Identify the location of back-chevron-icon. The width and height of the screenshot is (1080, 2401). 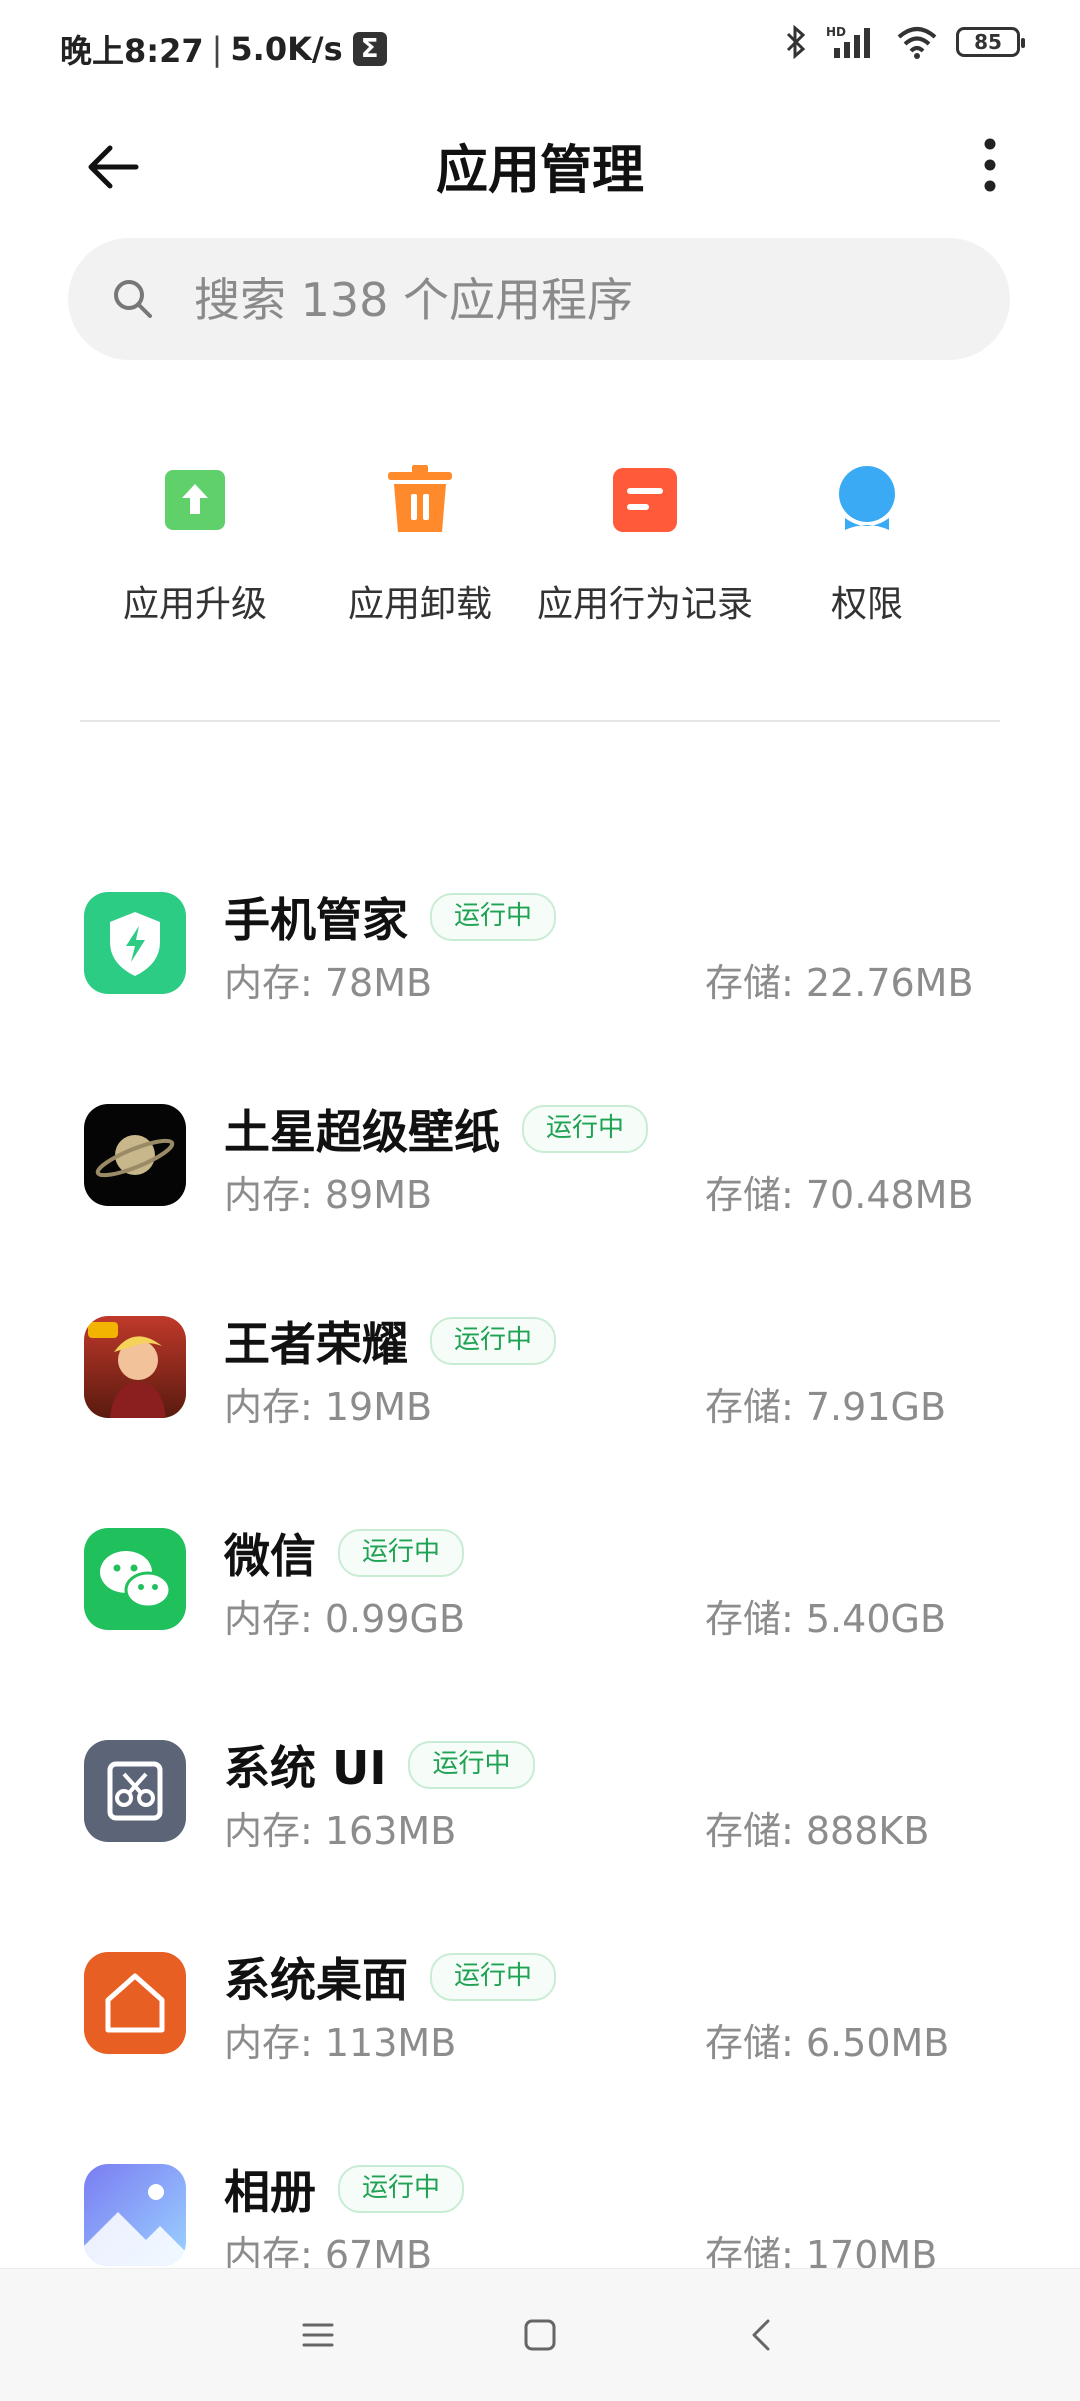
(762, 2335).